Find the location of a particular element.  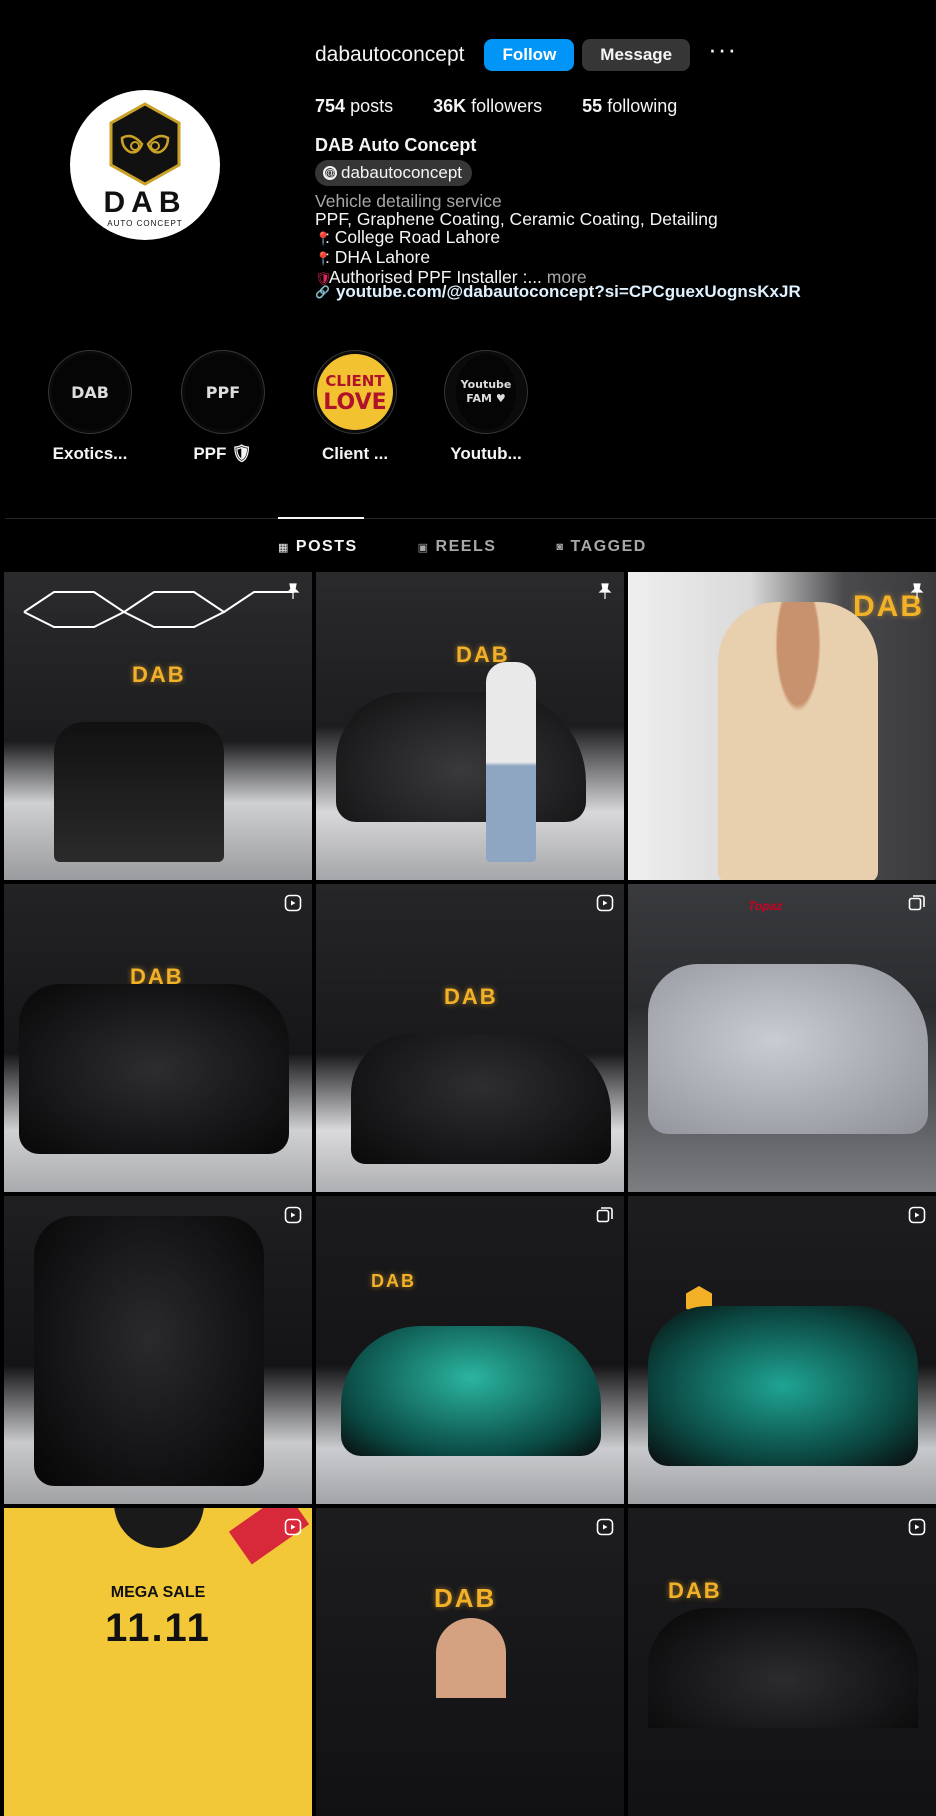

highlight-cover: DAB is located at coordinates (90, 392).